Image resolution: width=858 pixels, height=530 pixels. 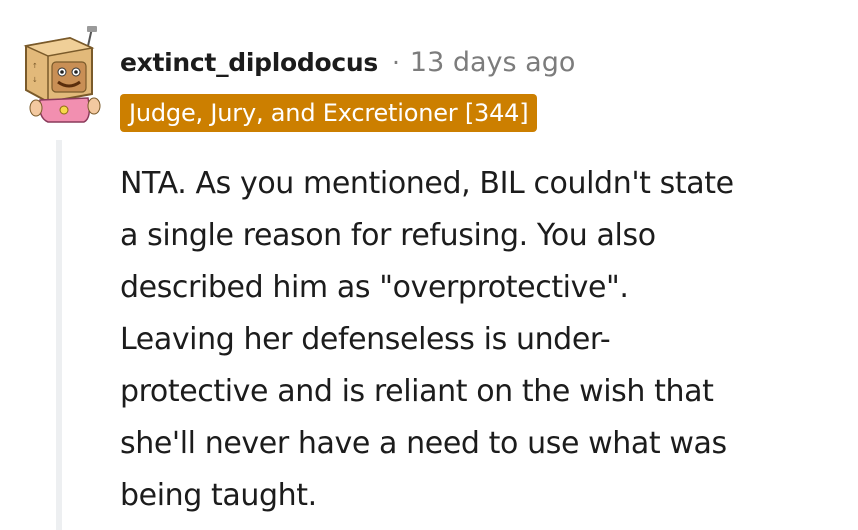 I want to click on thread-line, so click(x=59, y=335).